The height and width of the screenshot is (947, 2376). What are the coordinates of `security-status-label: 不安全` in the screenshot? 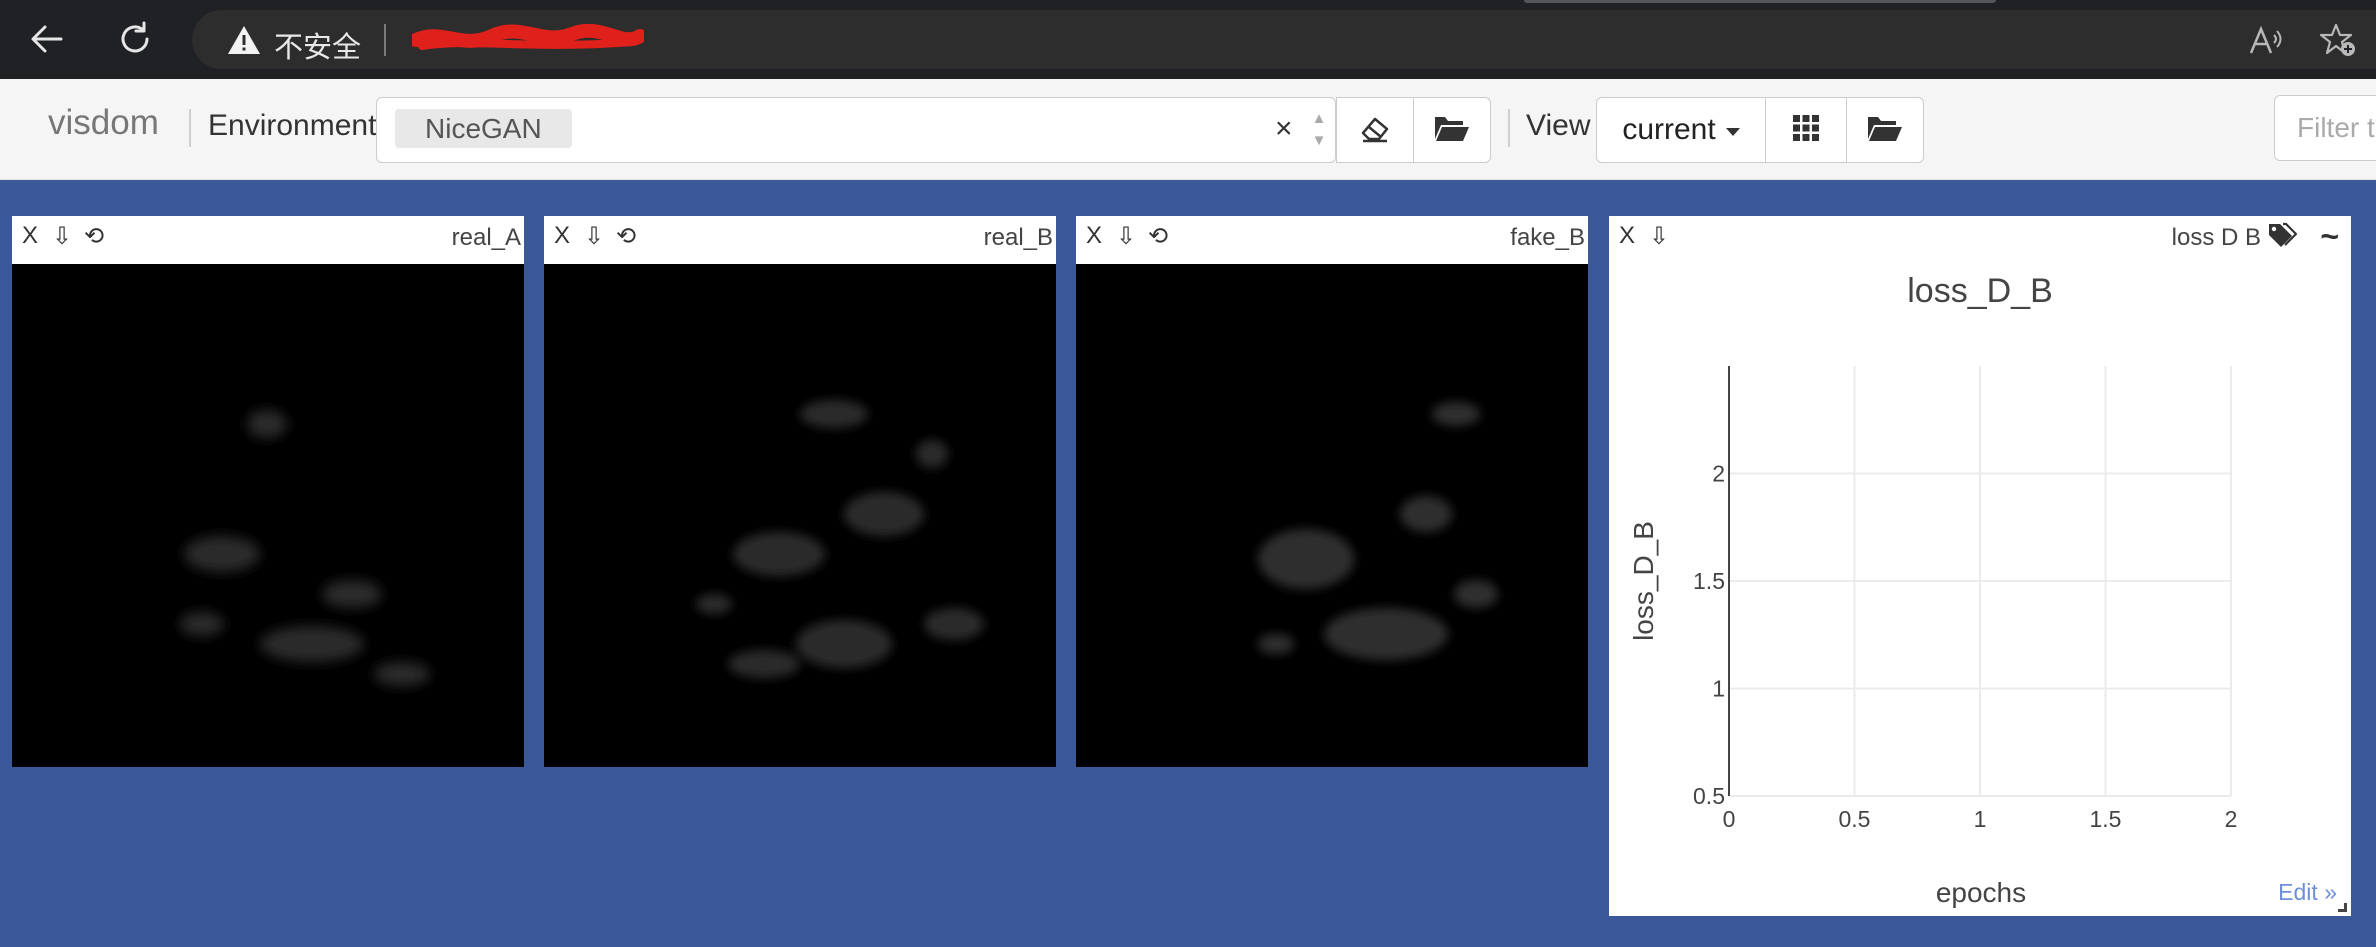 It's located at (317, 45).